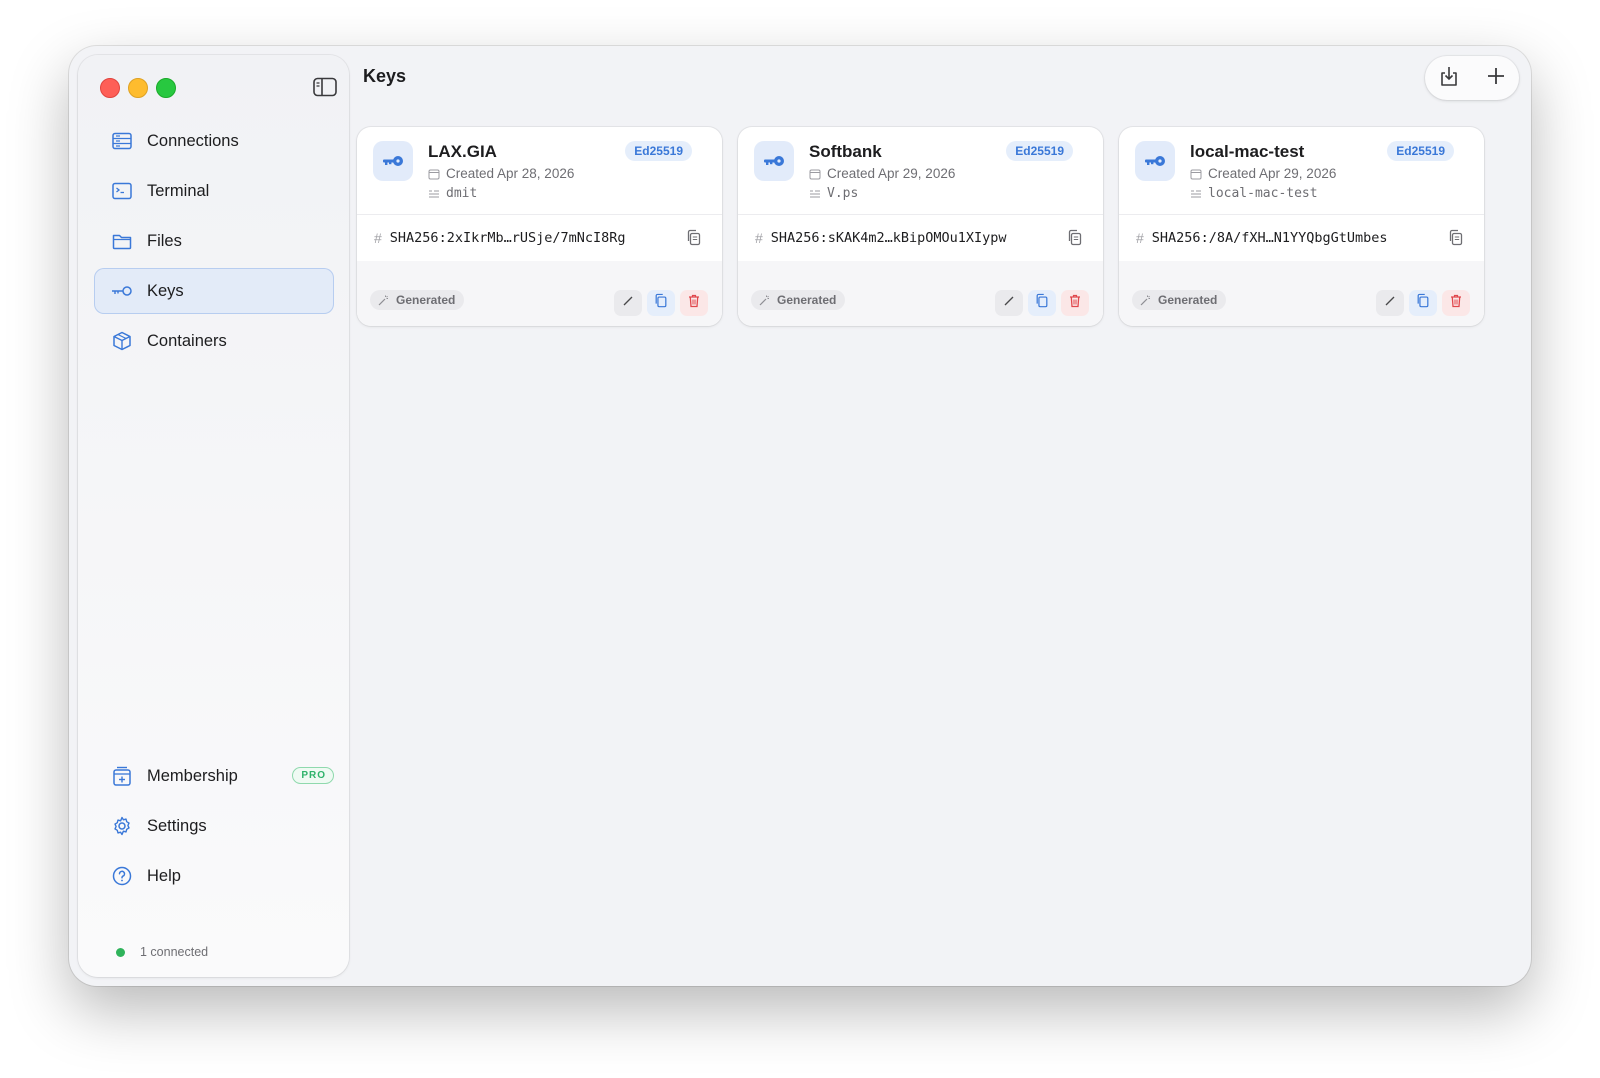 This screenshot has width=1600, height=1078. What do you see at coordinates (178, 190) in the screenshot?
I see `sidebar-item-label: Terminal` at bounding box center [178, 190].